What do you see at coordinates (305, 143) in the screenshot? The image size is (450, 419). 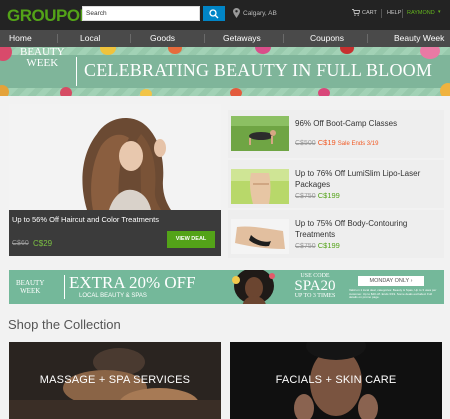 I see `original-price: C$500` at bounding box center [305, 143].